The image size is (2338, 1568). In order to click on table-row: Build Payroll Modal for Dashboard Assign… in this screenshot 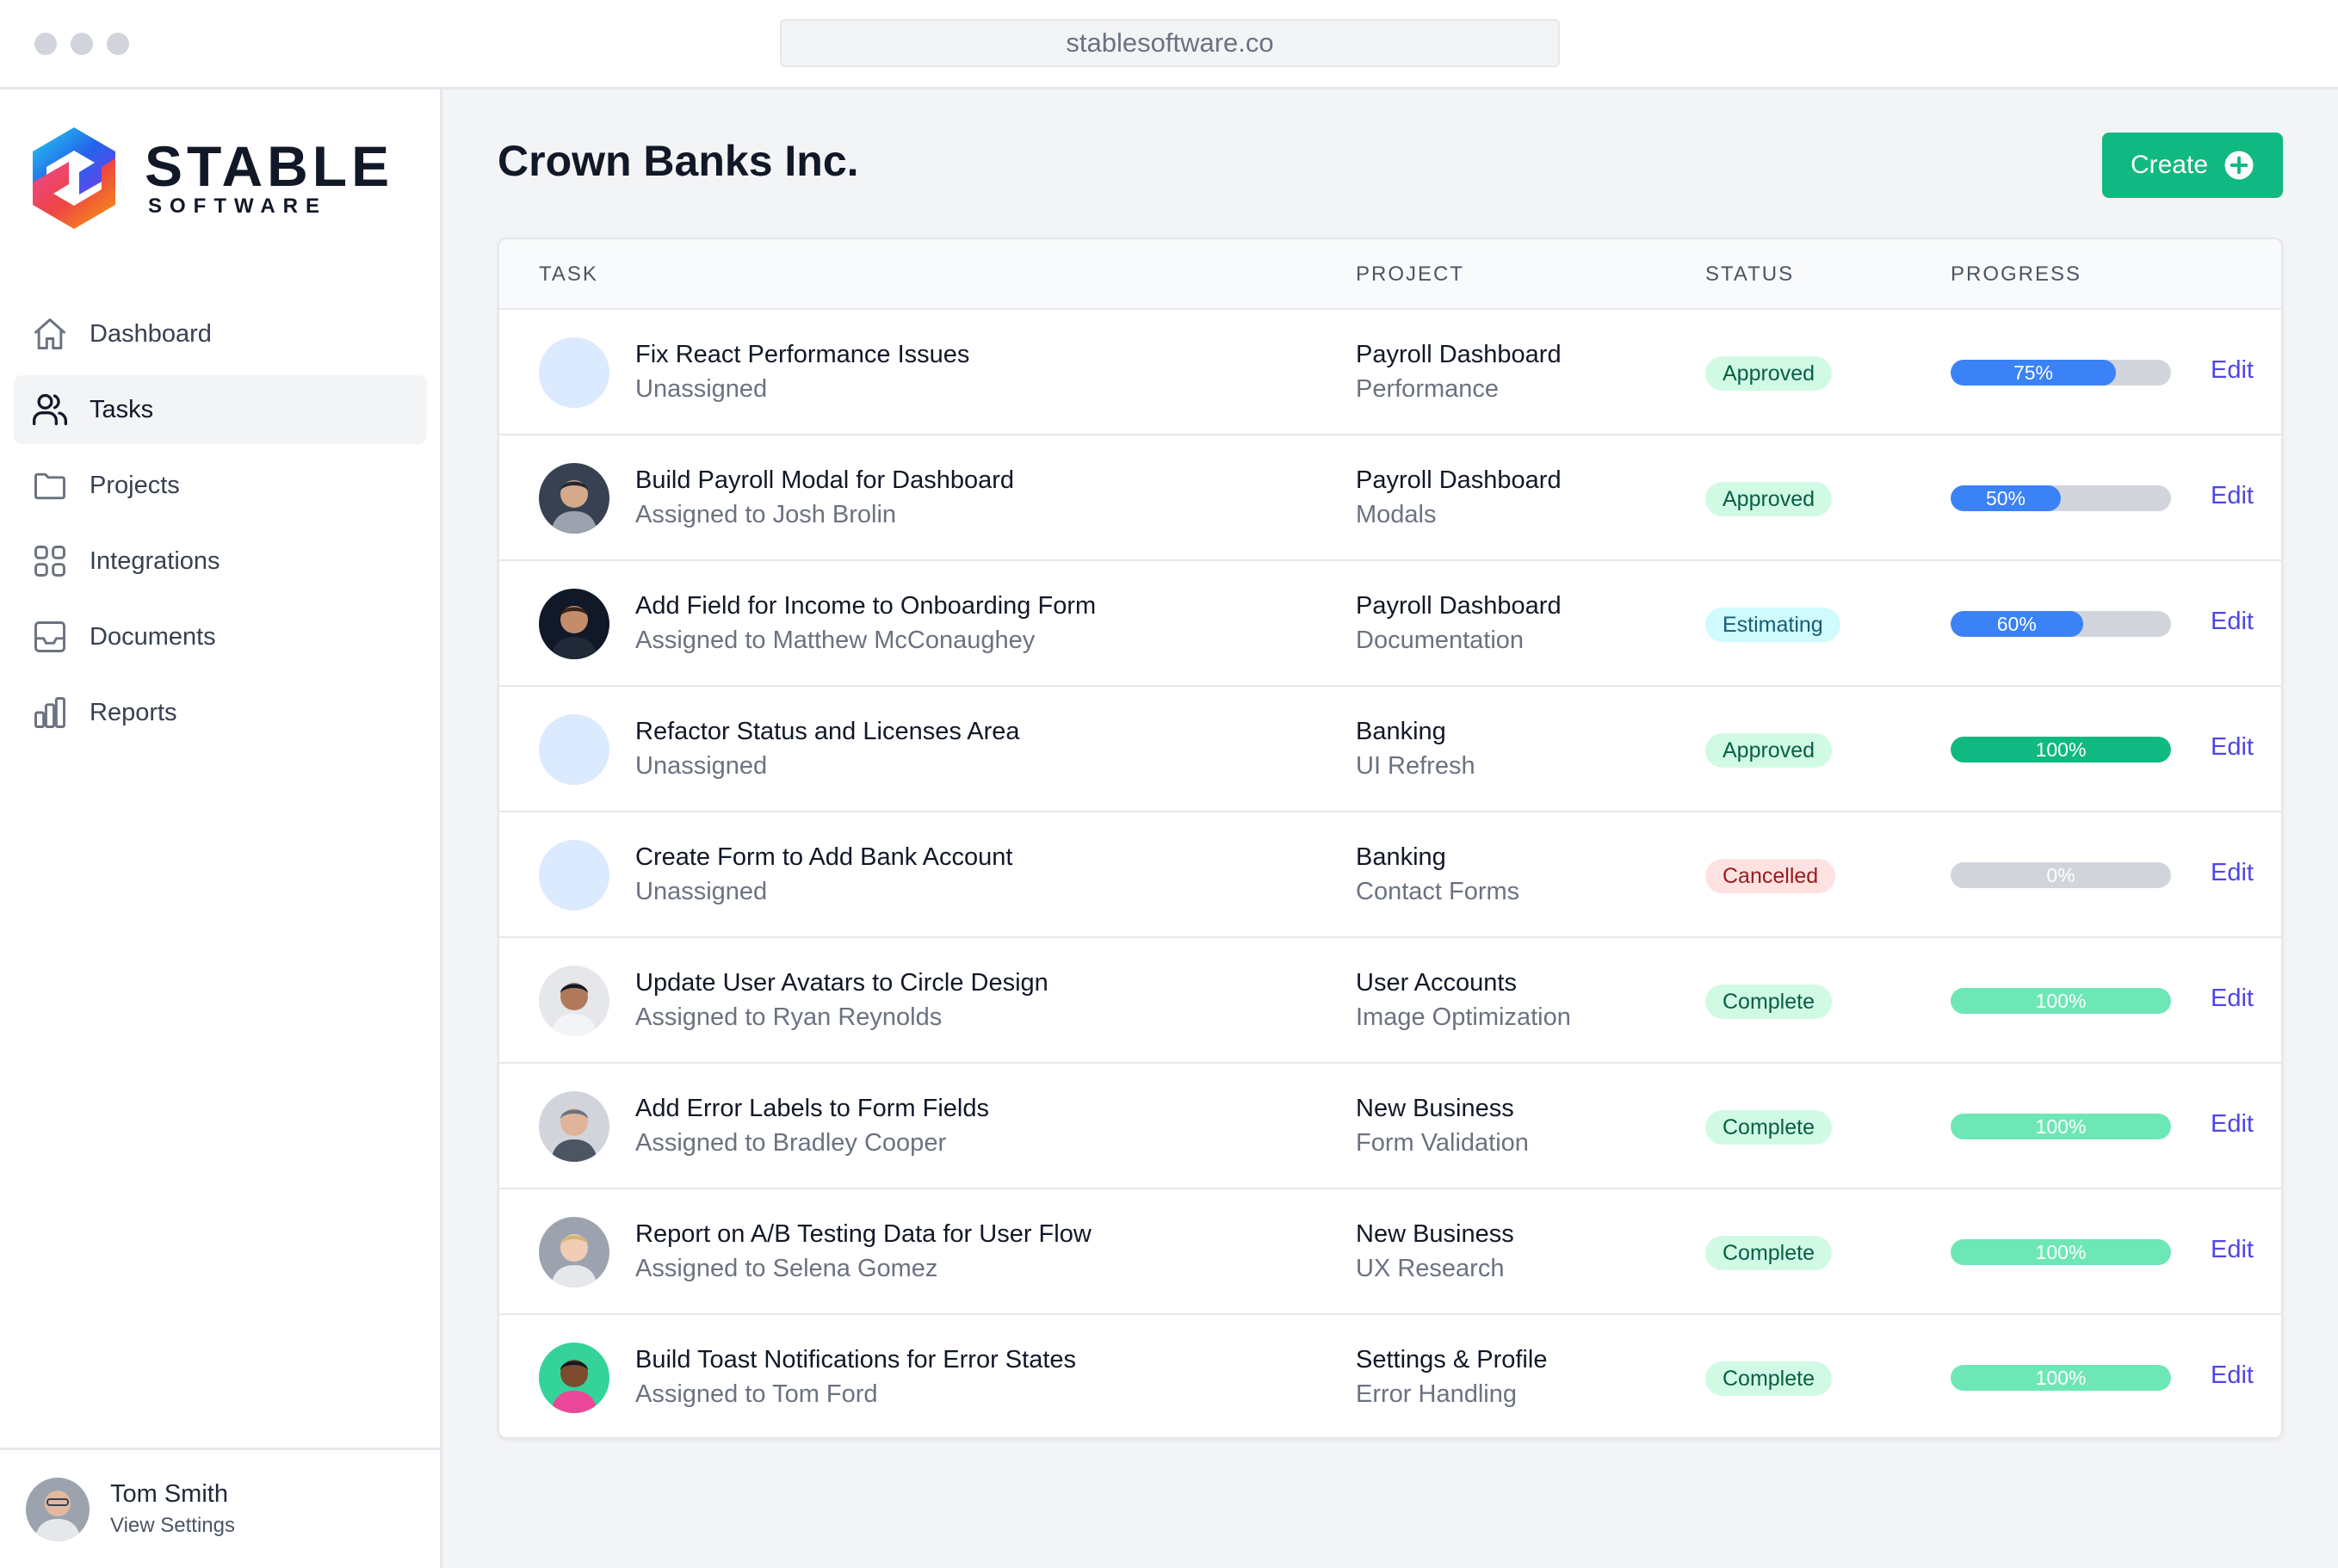, I will do `click(1390, 498)`.